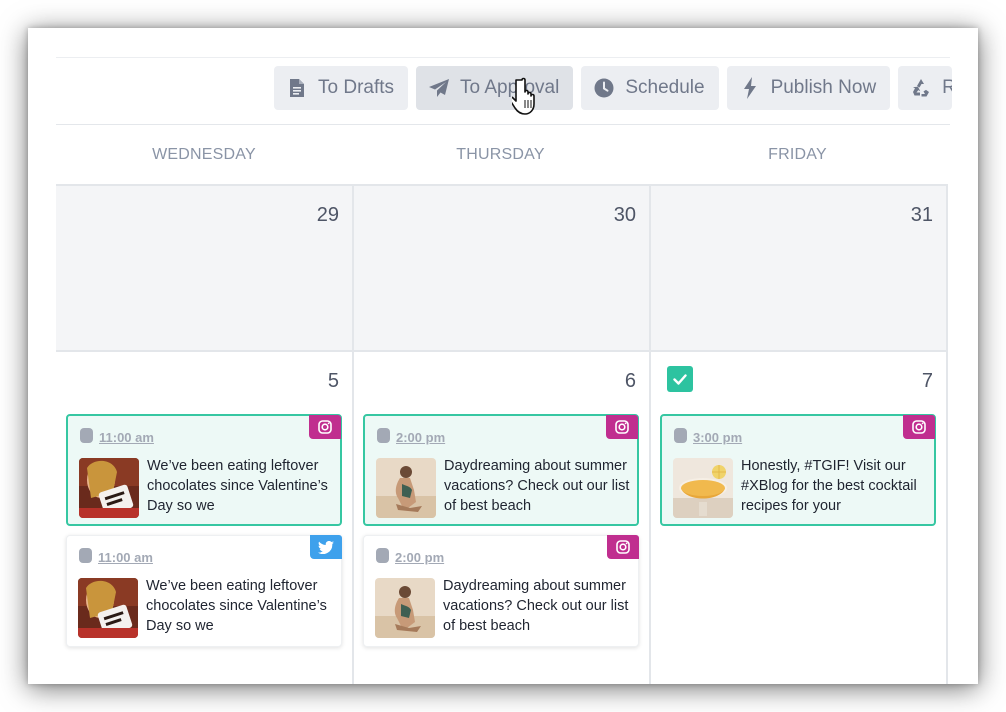 The height and width of the screenshot is (712, 1006). What do you see at coordinates (624, 215) in the screenshot?
I see `day-number: 30` at bounding box center [624, 215].